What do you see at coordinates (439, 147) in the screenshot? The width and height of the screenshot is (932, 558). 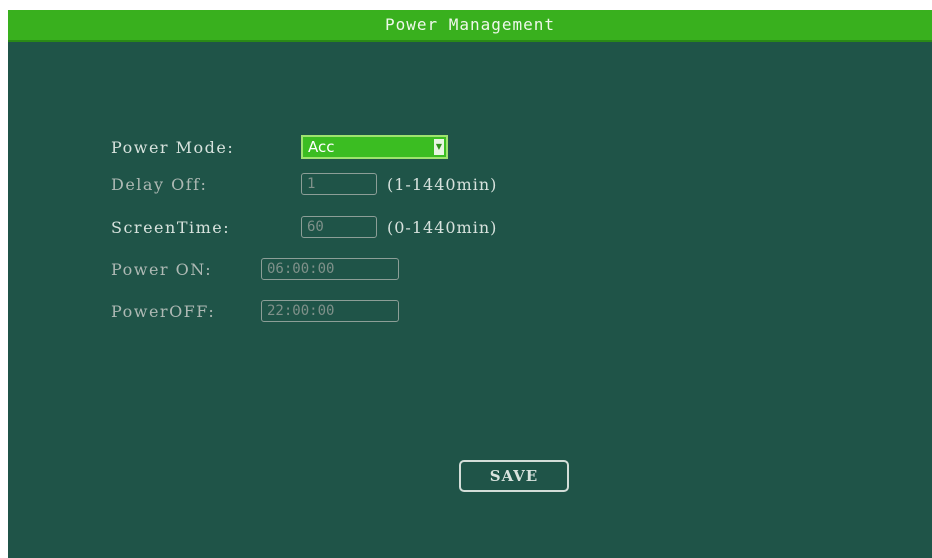 I see `dropdown-arrow-icon: ▼` at bounding box center [439, 147].